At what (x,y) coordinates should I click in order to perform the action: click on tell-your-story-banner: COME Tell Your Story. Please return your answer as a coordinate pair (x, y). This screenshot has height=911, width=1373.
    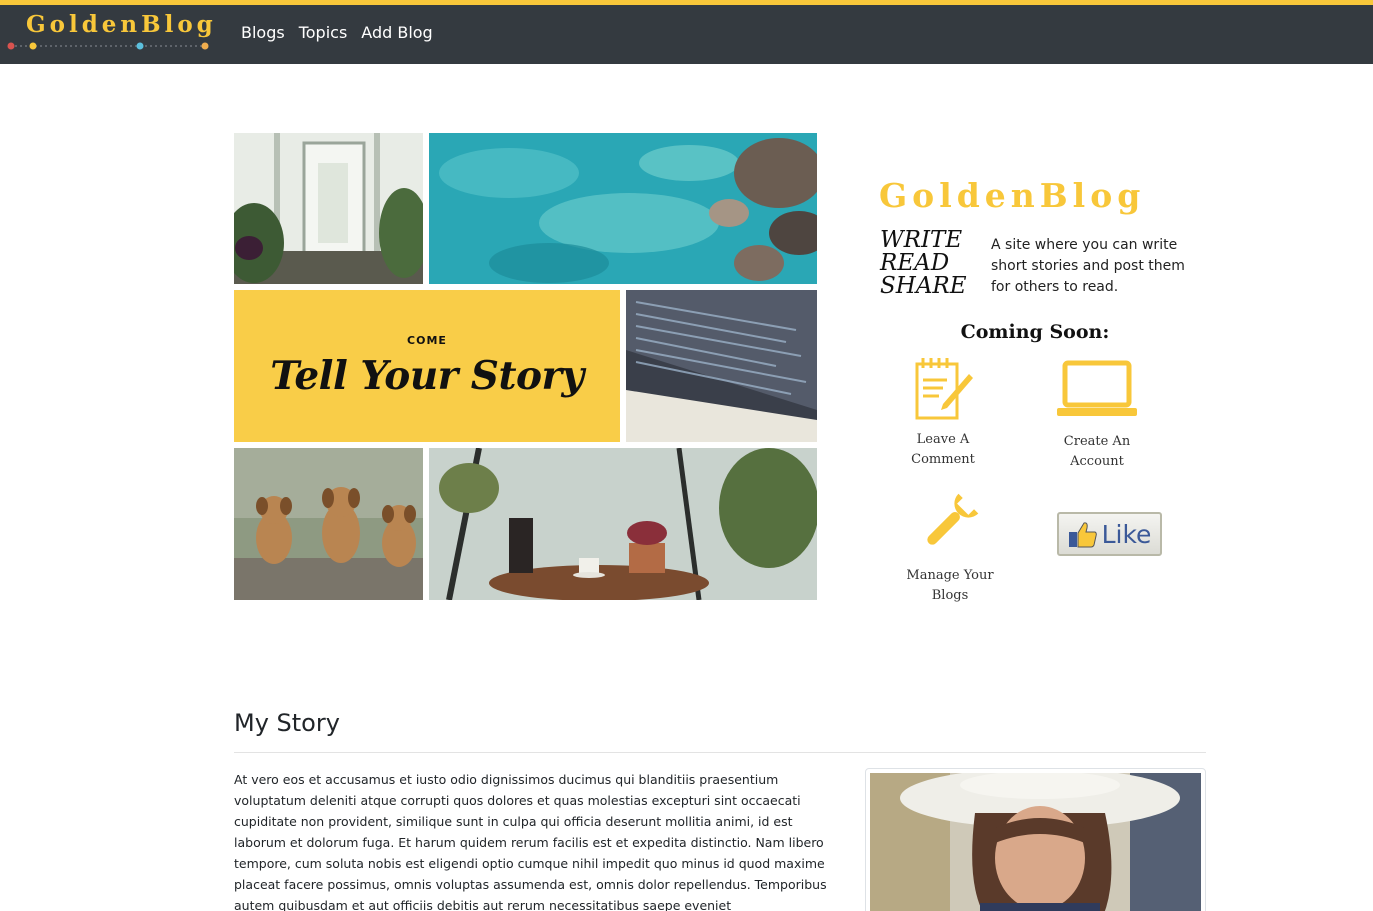
    Looking at the image, I should click on (427, 366).